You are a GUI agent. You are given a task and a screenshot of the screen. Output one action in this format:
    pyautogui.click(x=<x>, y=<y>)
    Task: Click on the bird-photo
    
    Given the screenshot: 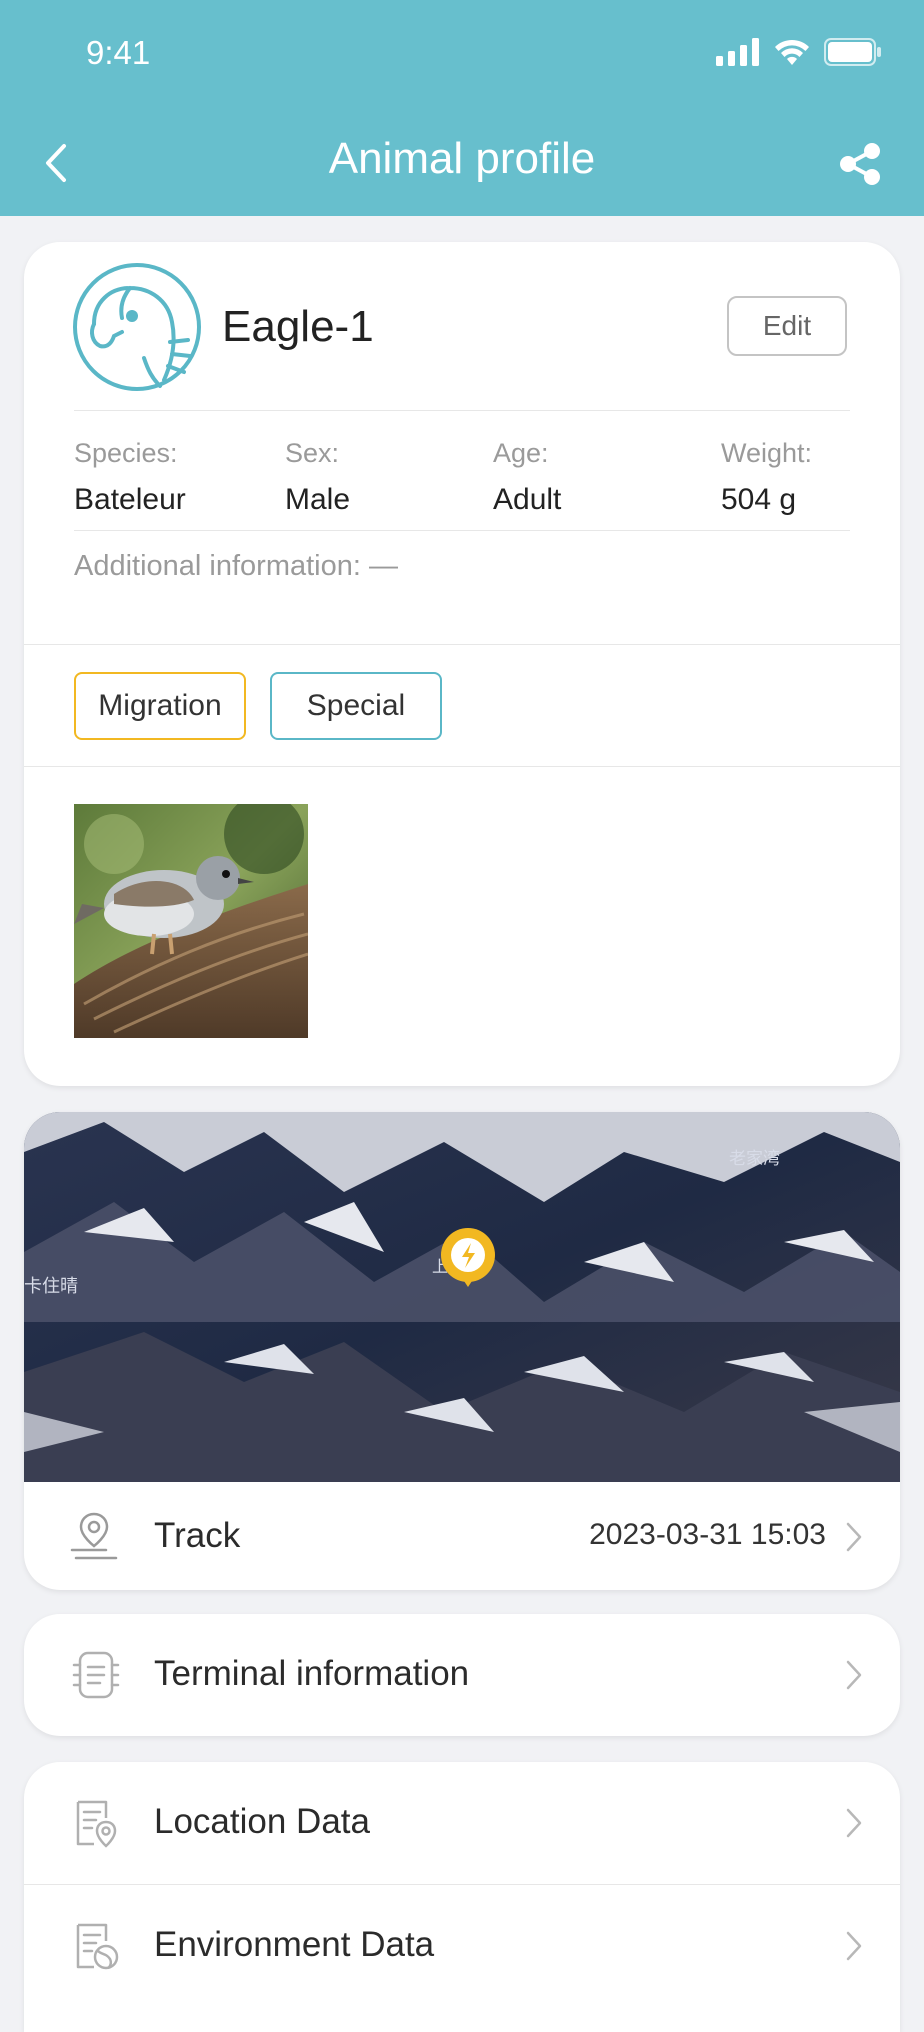 What is the action you would take?
    pyautogui.click(x=191, y=921)
    